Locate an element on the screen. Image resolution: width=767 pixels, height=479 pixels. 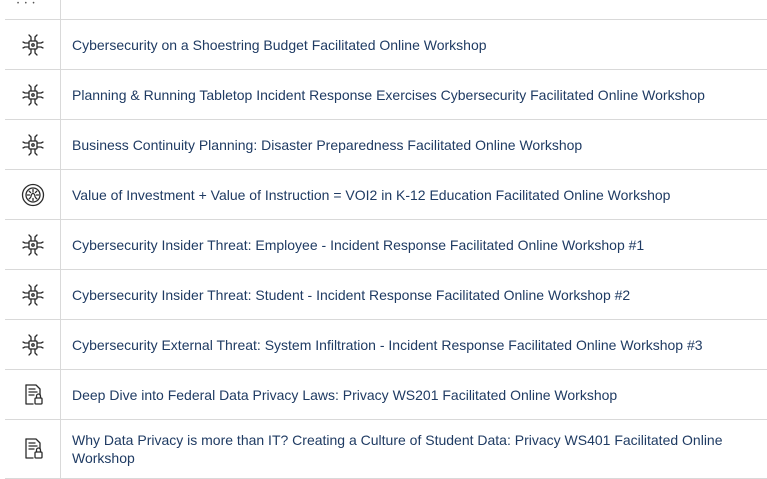
partial-icon-cell: • • • is located at coordinates (33, 9).